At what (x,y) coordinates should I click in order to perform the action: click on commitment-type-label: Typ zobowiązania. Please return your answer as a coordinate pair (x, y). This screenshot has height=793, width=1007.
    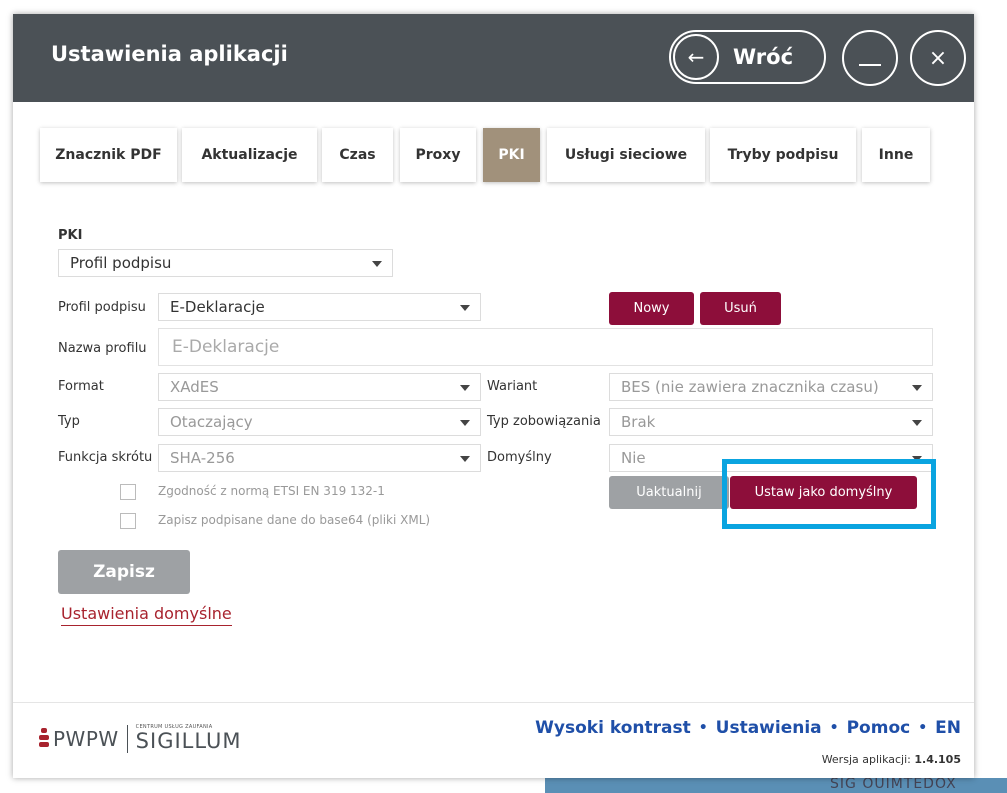
    Looking at the image, I should click on (544, 421).